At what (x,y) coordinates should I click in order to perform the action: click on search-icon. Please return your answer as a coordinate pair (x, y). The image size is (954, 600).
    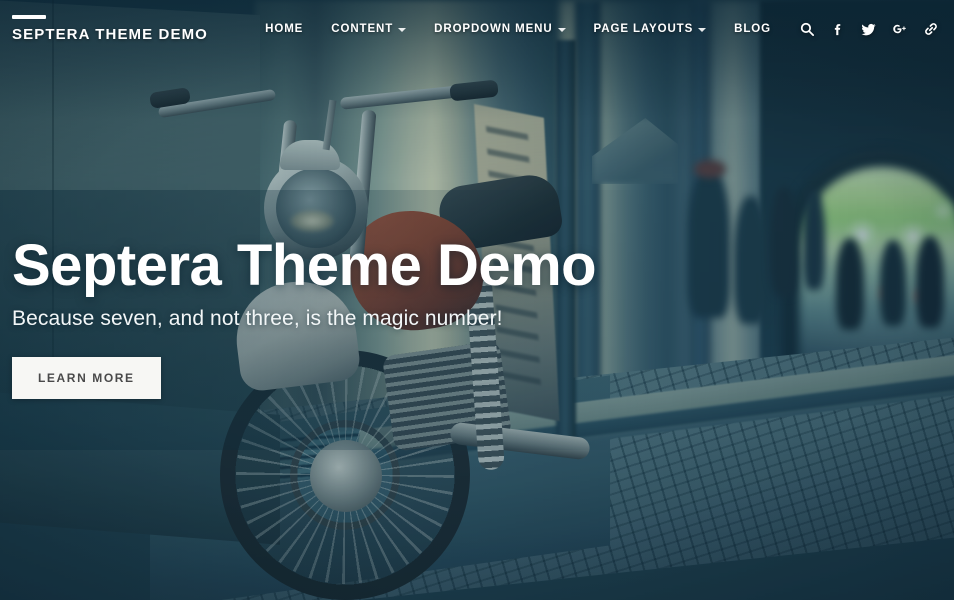
    Looking at the image, I should click on (806, 29).